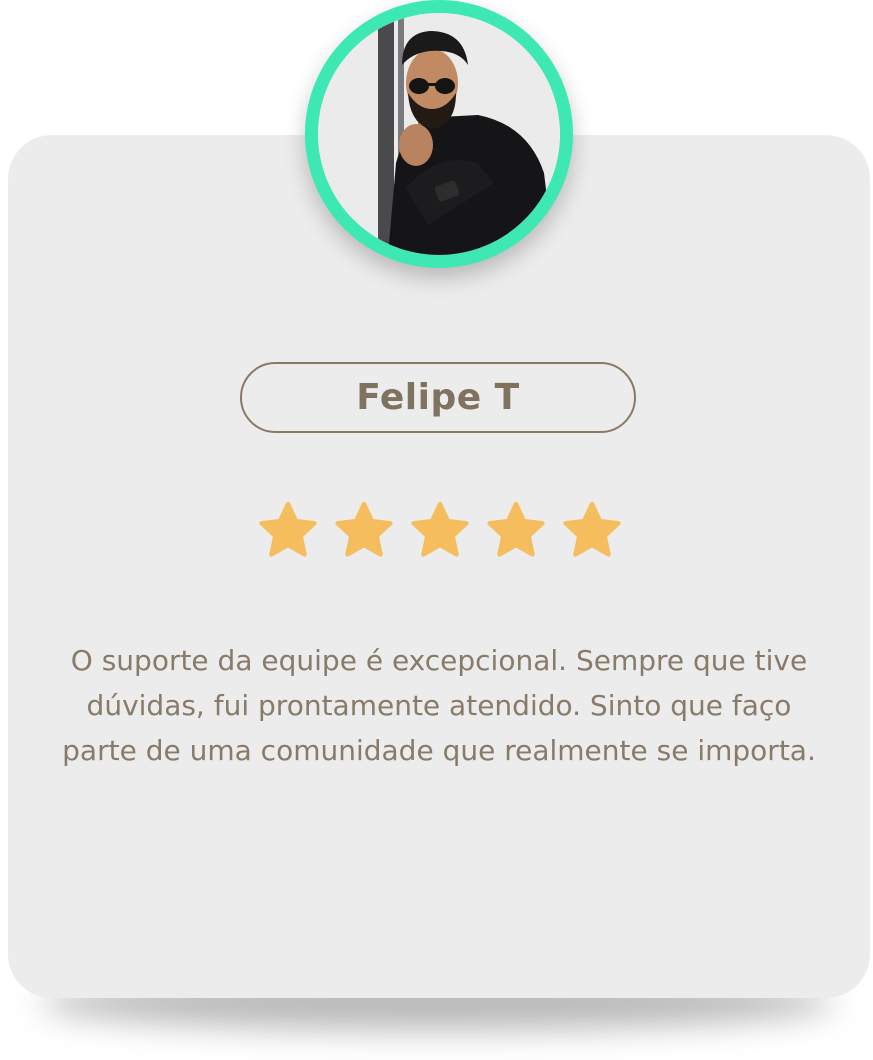 The width and height of the screenshot is (873, 1060). I want to click on star-rating, so click(440, 531).